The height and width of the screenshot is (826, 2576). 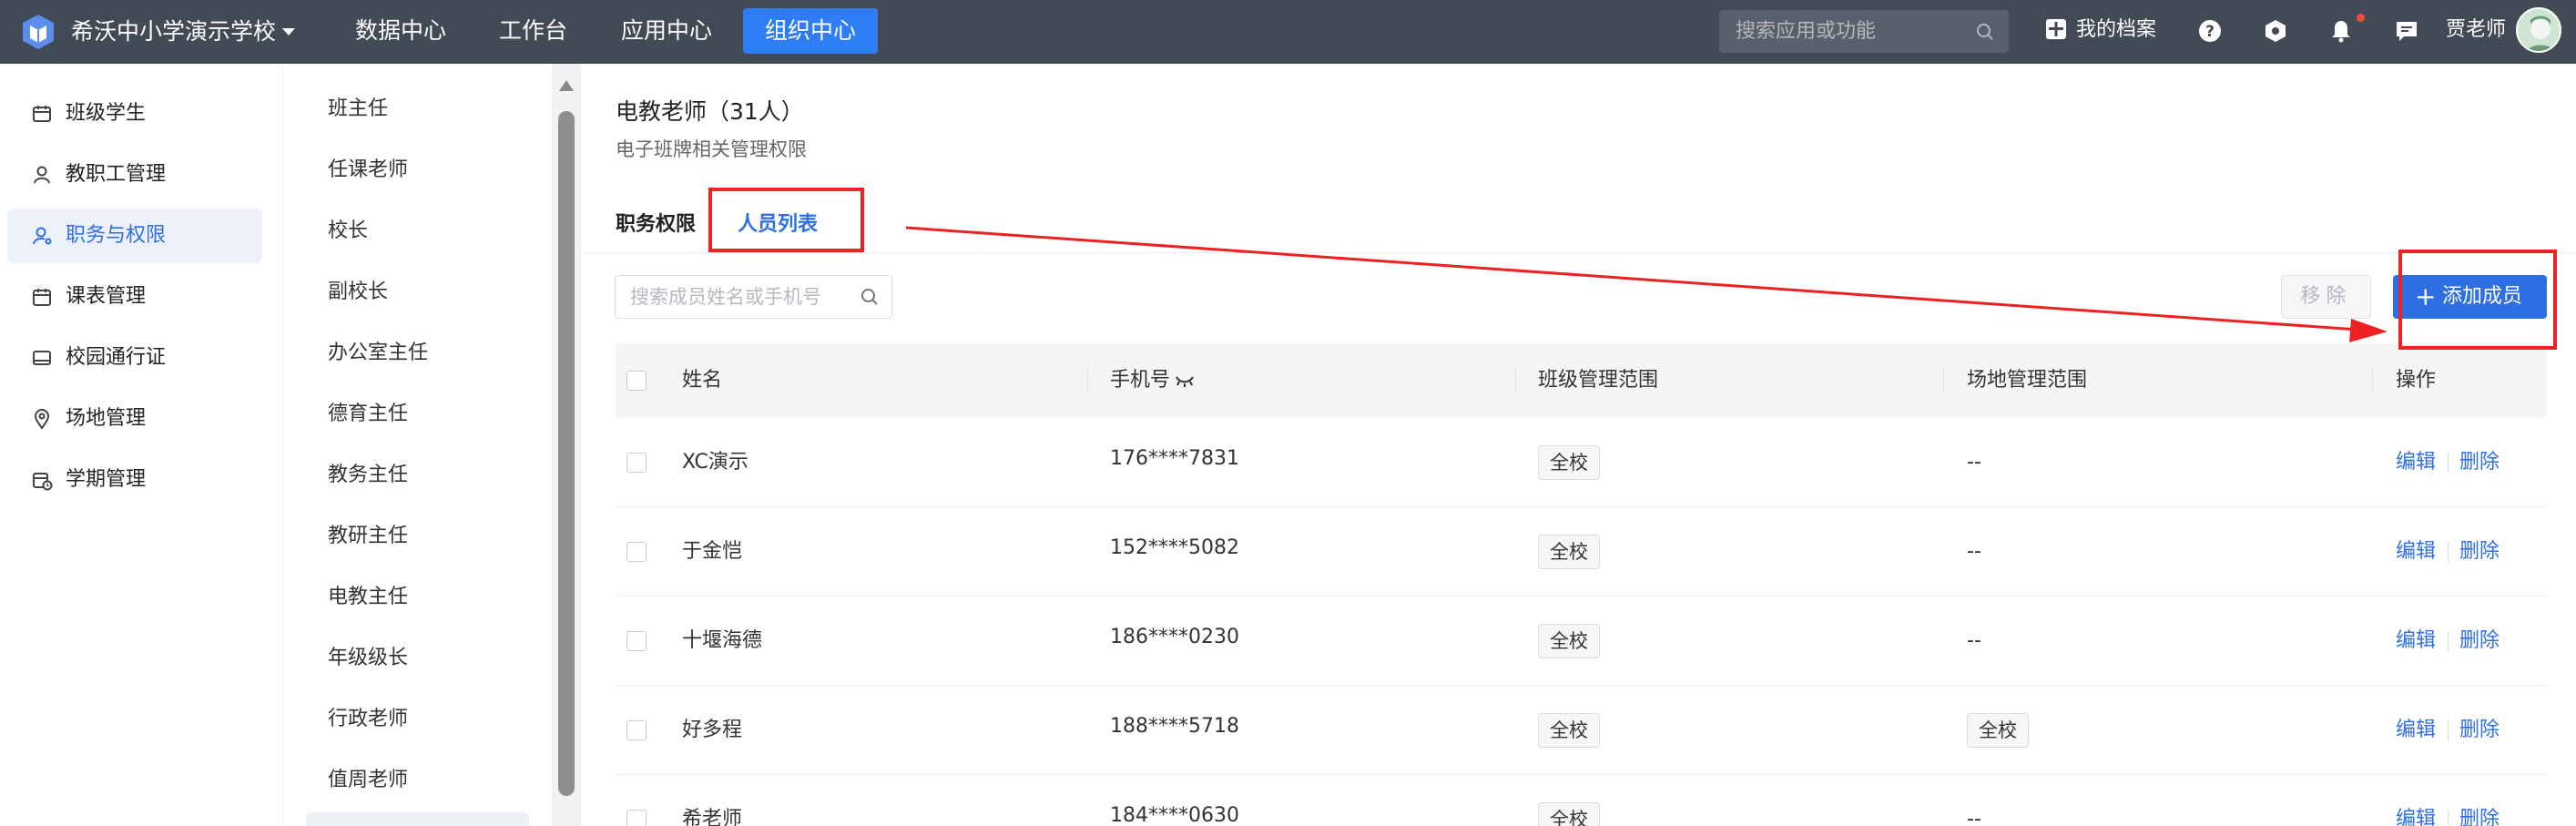 I want to click on column-header-phone: 手机号, so click(x=1140, y=380).